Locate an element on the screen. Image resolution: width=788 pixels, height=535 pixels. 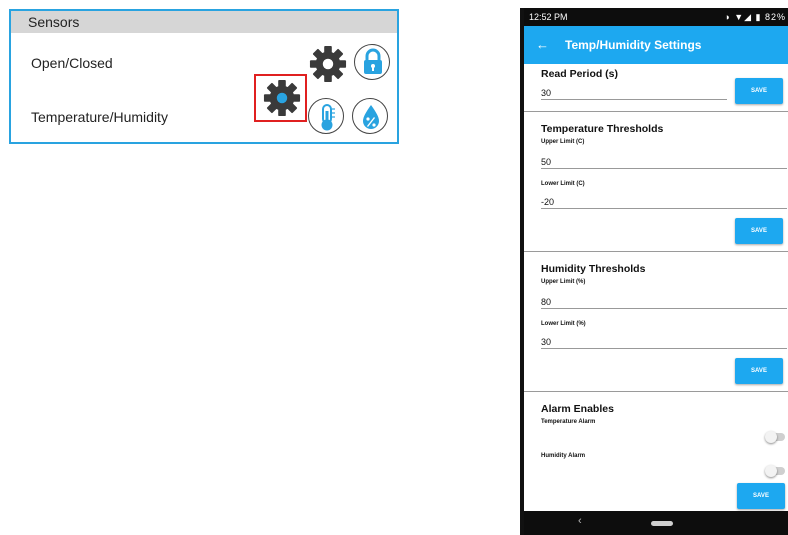
temperature-alarm-toggle is located at coordinates (775, 437).